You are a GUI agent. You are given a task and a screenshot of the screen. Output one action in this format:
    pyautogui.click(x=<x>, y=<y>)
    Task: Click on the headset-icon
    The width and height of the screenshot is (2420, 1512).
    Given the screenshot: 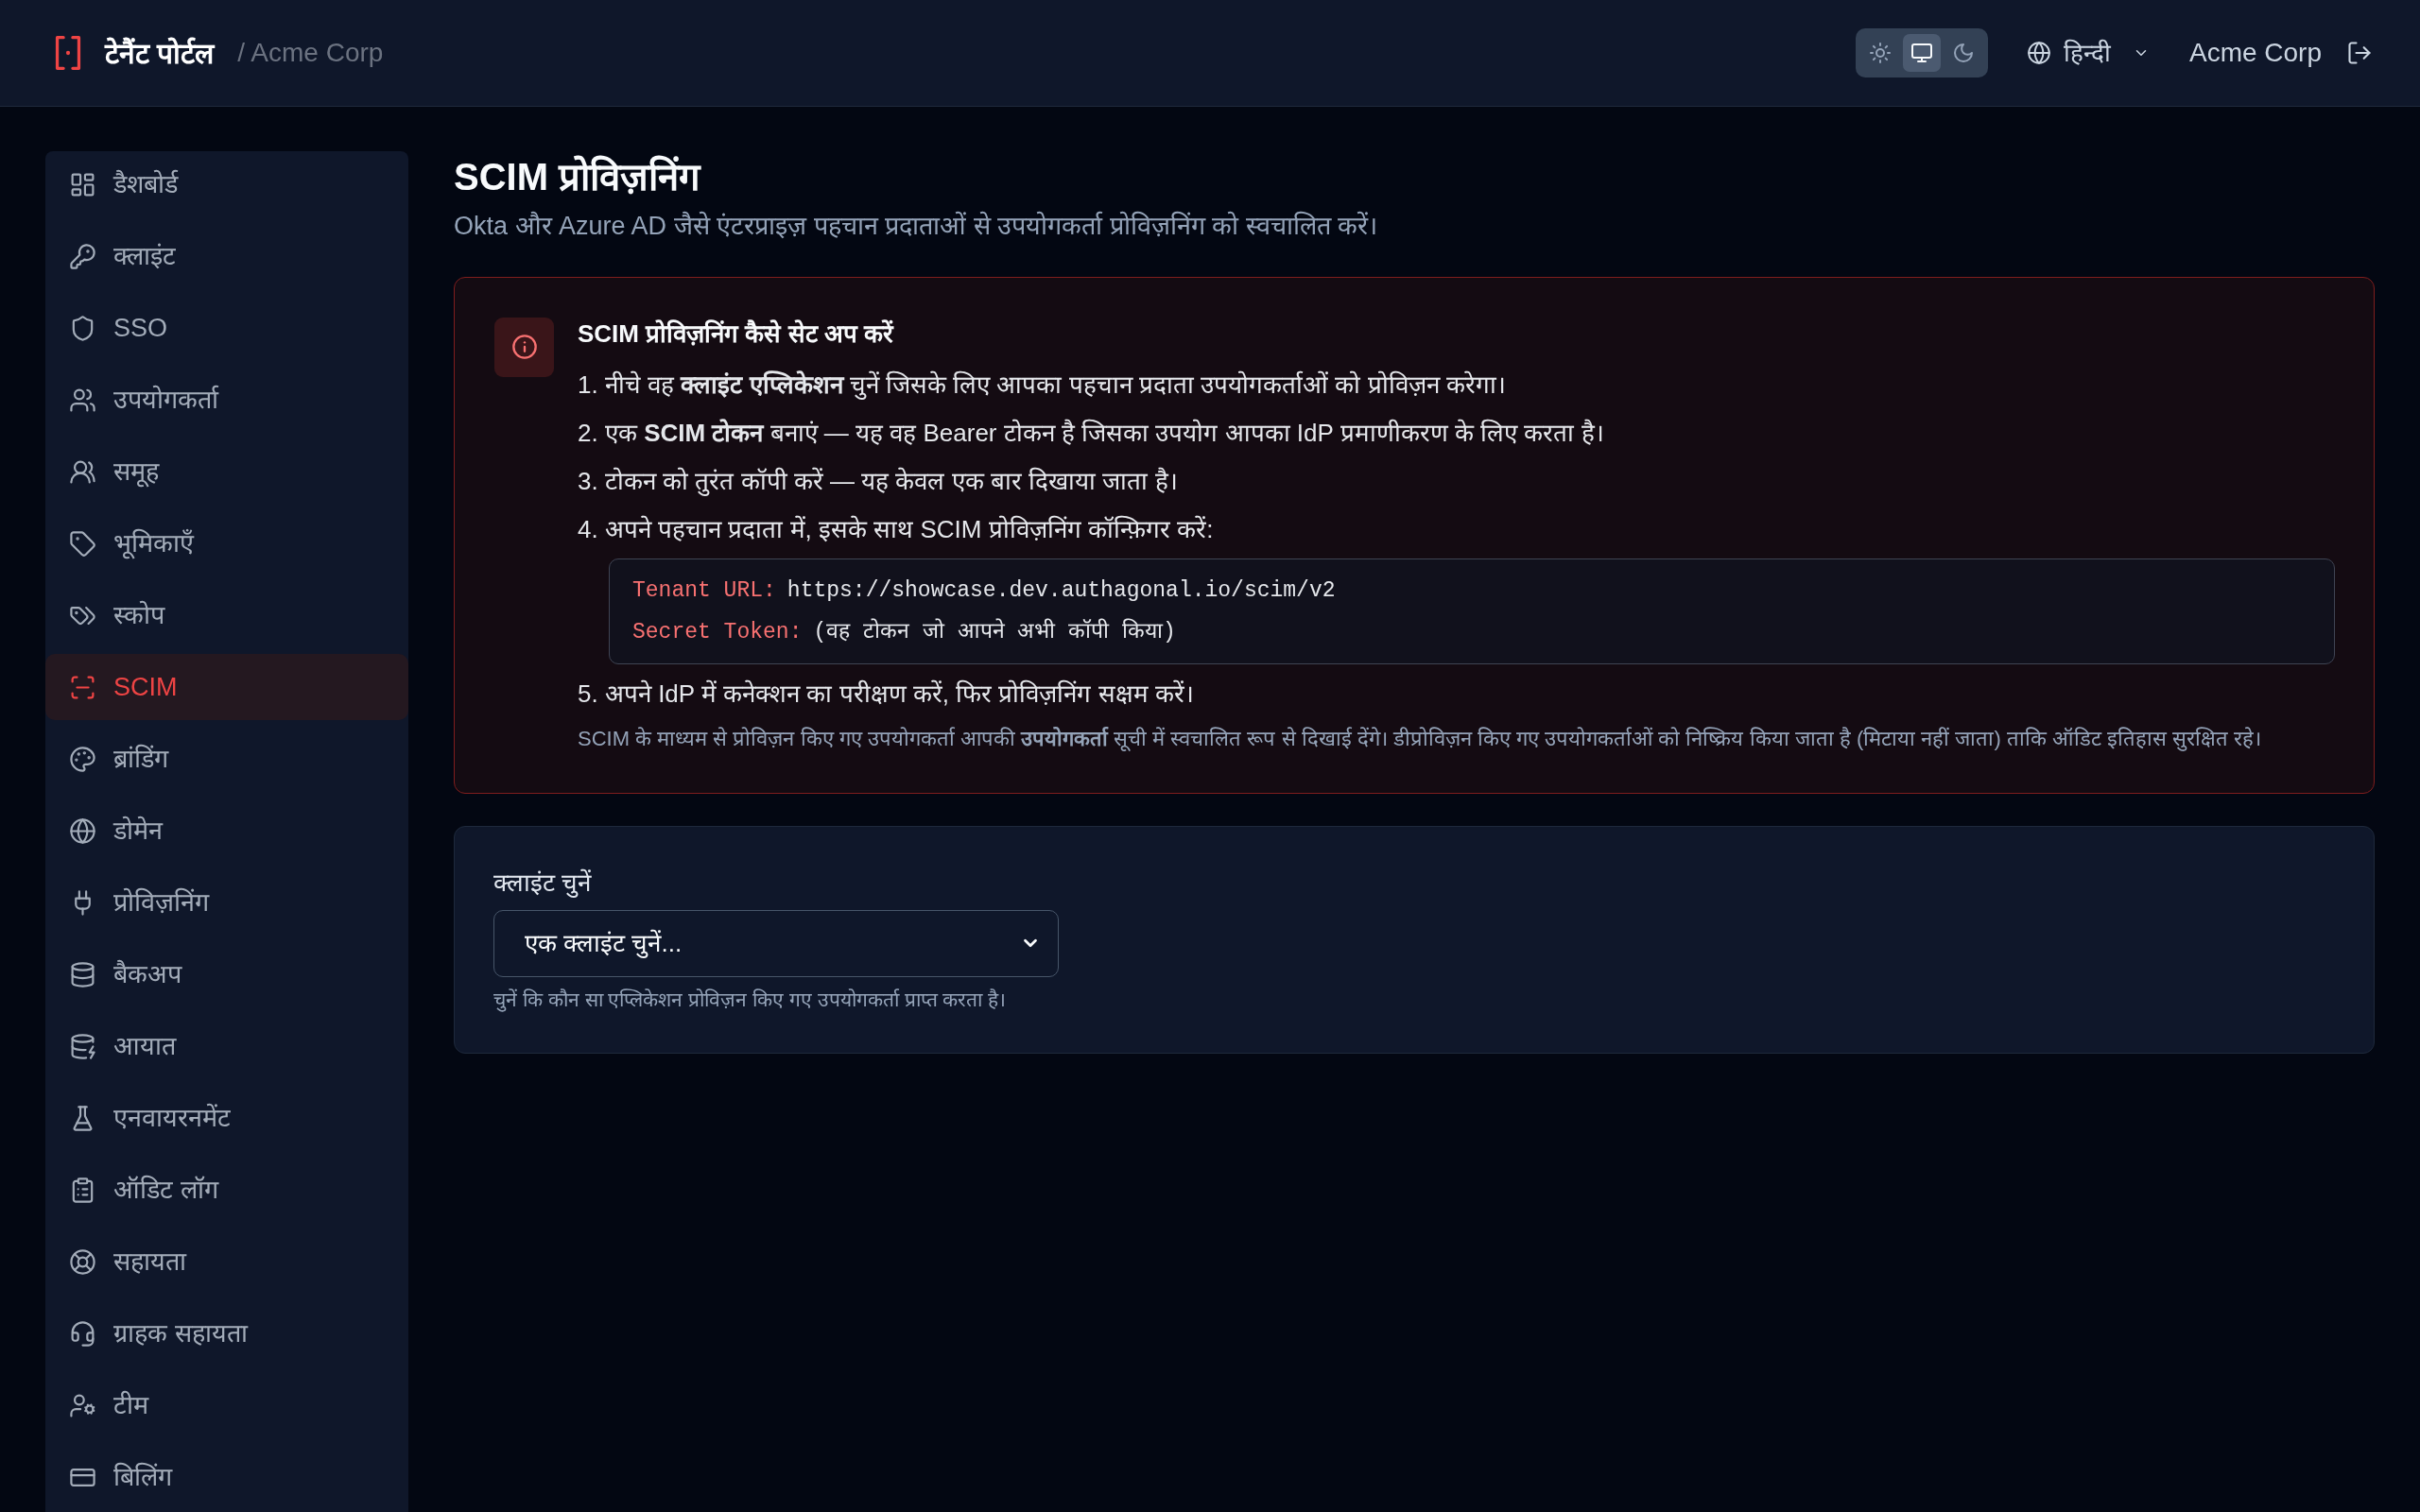 What is the action you would take?
    pyautogui.click(x=83, y=1333)
    